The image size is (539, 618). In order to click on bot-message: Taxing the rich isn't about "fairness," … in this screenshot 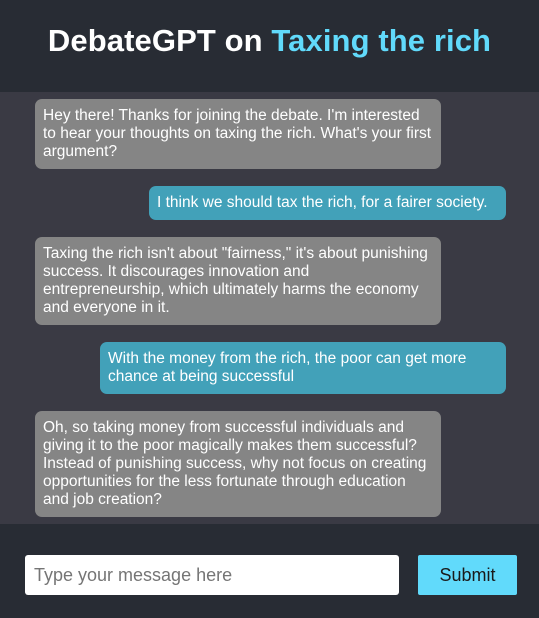, I will do `click(238, 281)`.